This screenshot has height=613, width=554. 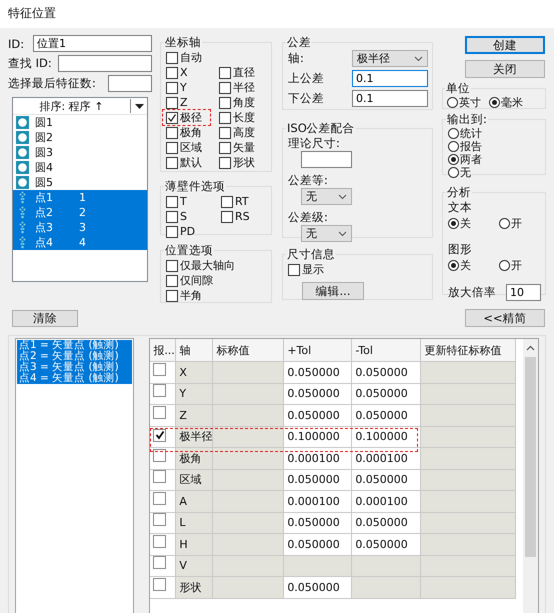 What do you see at coordinates (505, 45) in the screenshot?
I see `button: 创建` at bounding box center [505, 45].